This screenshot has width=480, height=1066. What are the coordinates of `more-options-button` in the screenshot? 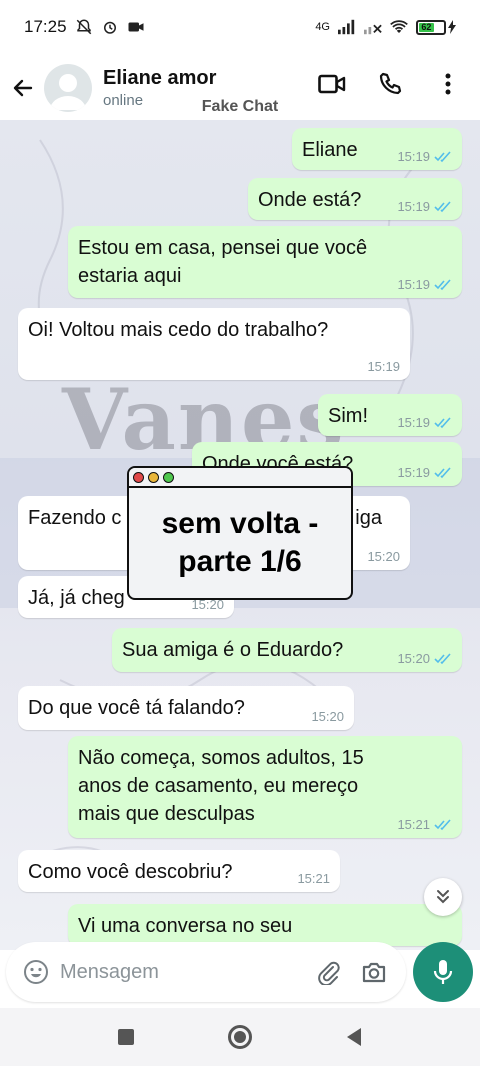 It's located at (448, 84).